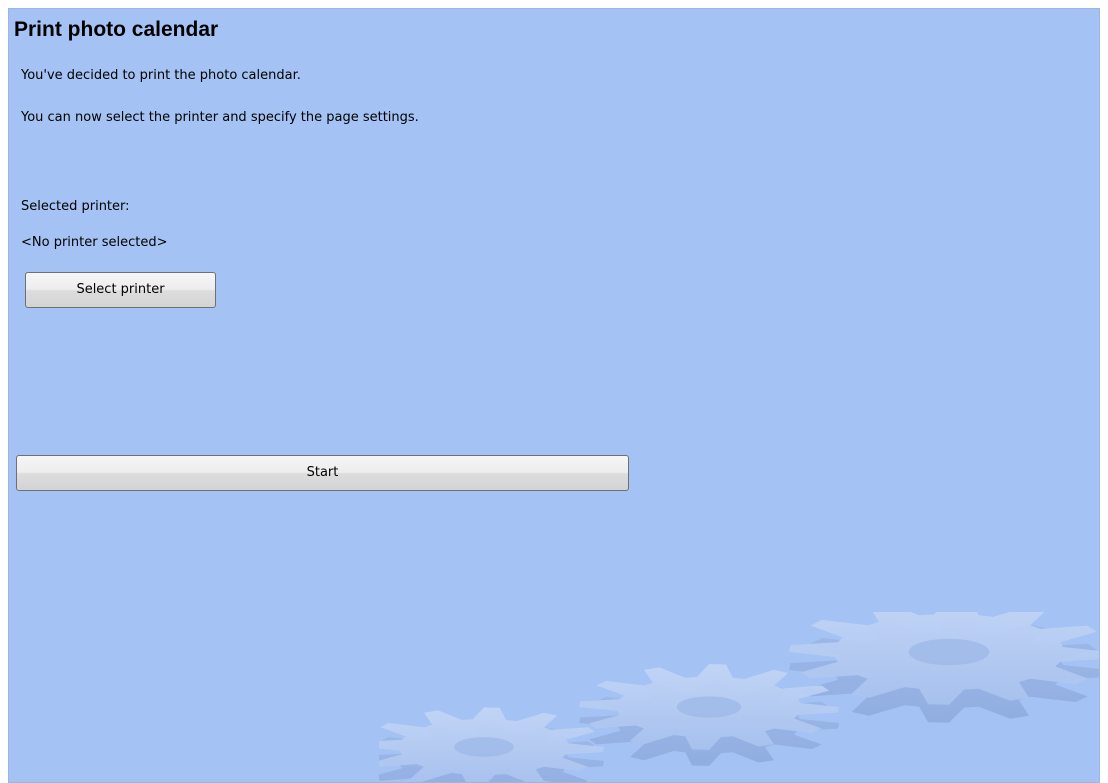 Image resolution: width=1108 pixels, height=783 pixels. I want to click on gears-icon, so click(739, 697).